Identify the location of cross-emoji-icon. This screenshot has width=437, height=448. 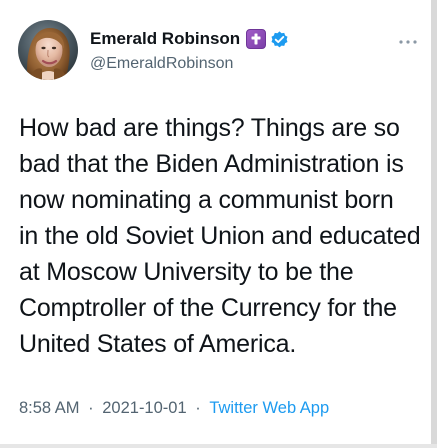
(256, 39).